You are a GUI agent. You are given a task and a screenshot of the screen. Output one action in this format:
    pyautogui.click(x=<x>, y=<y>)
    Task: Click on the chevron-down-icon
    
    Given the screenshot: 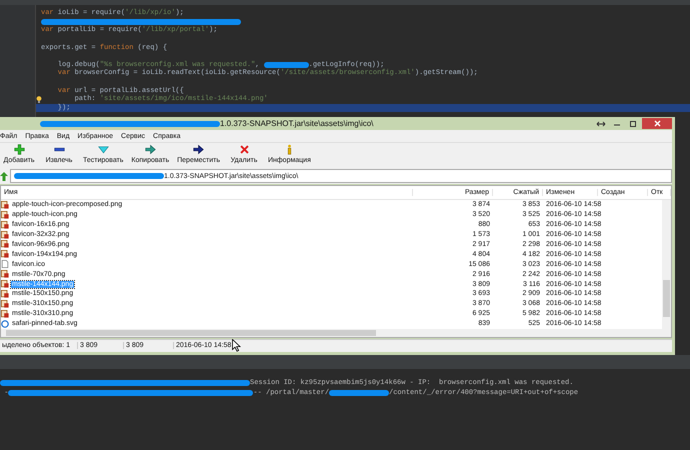 What is the action you would take?
    pyautogui.click(x=103, y=149)
    